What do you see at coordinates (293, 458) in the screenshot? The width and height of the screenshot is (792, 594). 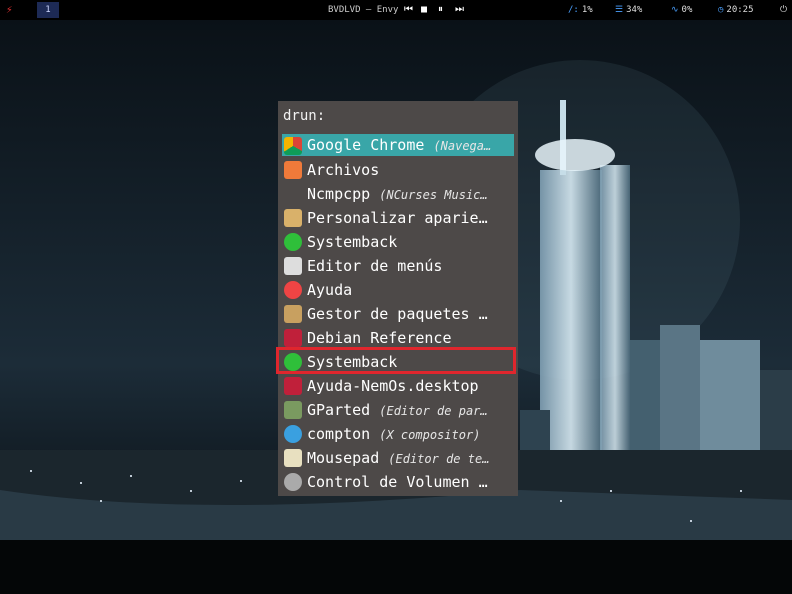 I see `notepad-icon` at bounding box center [293, 458].